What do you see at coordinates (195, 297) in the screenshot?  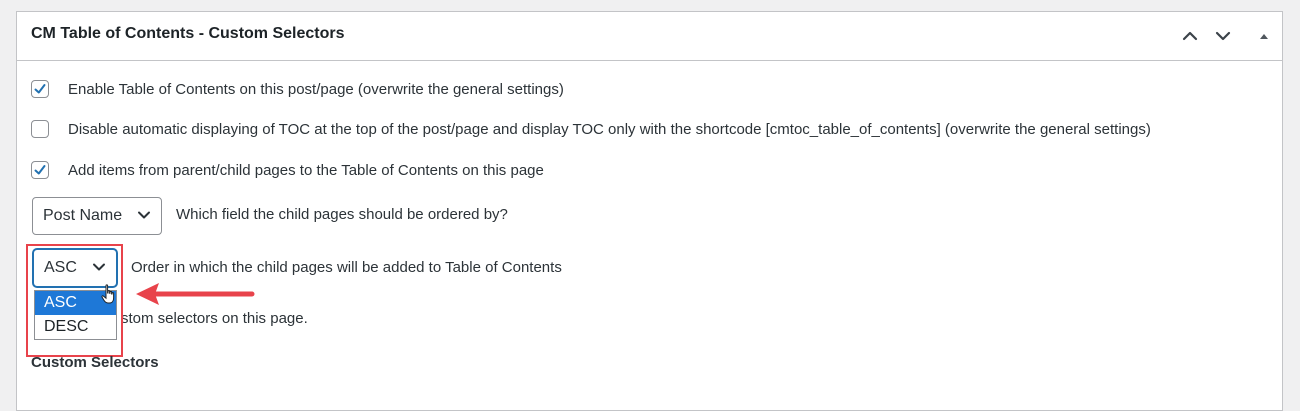 I see `pointer-arrow-icon` at bounding box center [195, 297].